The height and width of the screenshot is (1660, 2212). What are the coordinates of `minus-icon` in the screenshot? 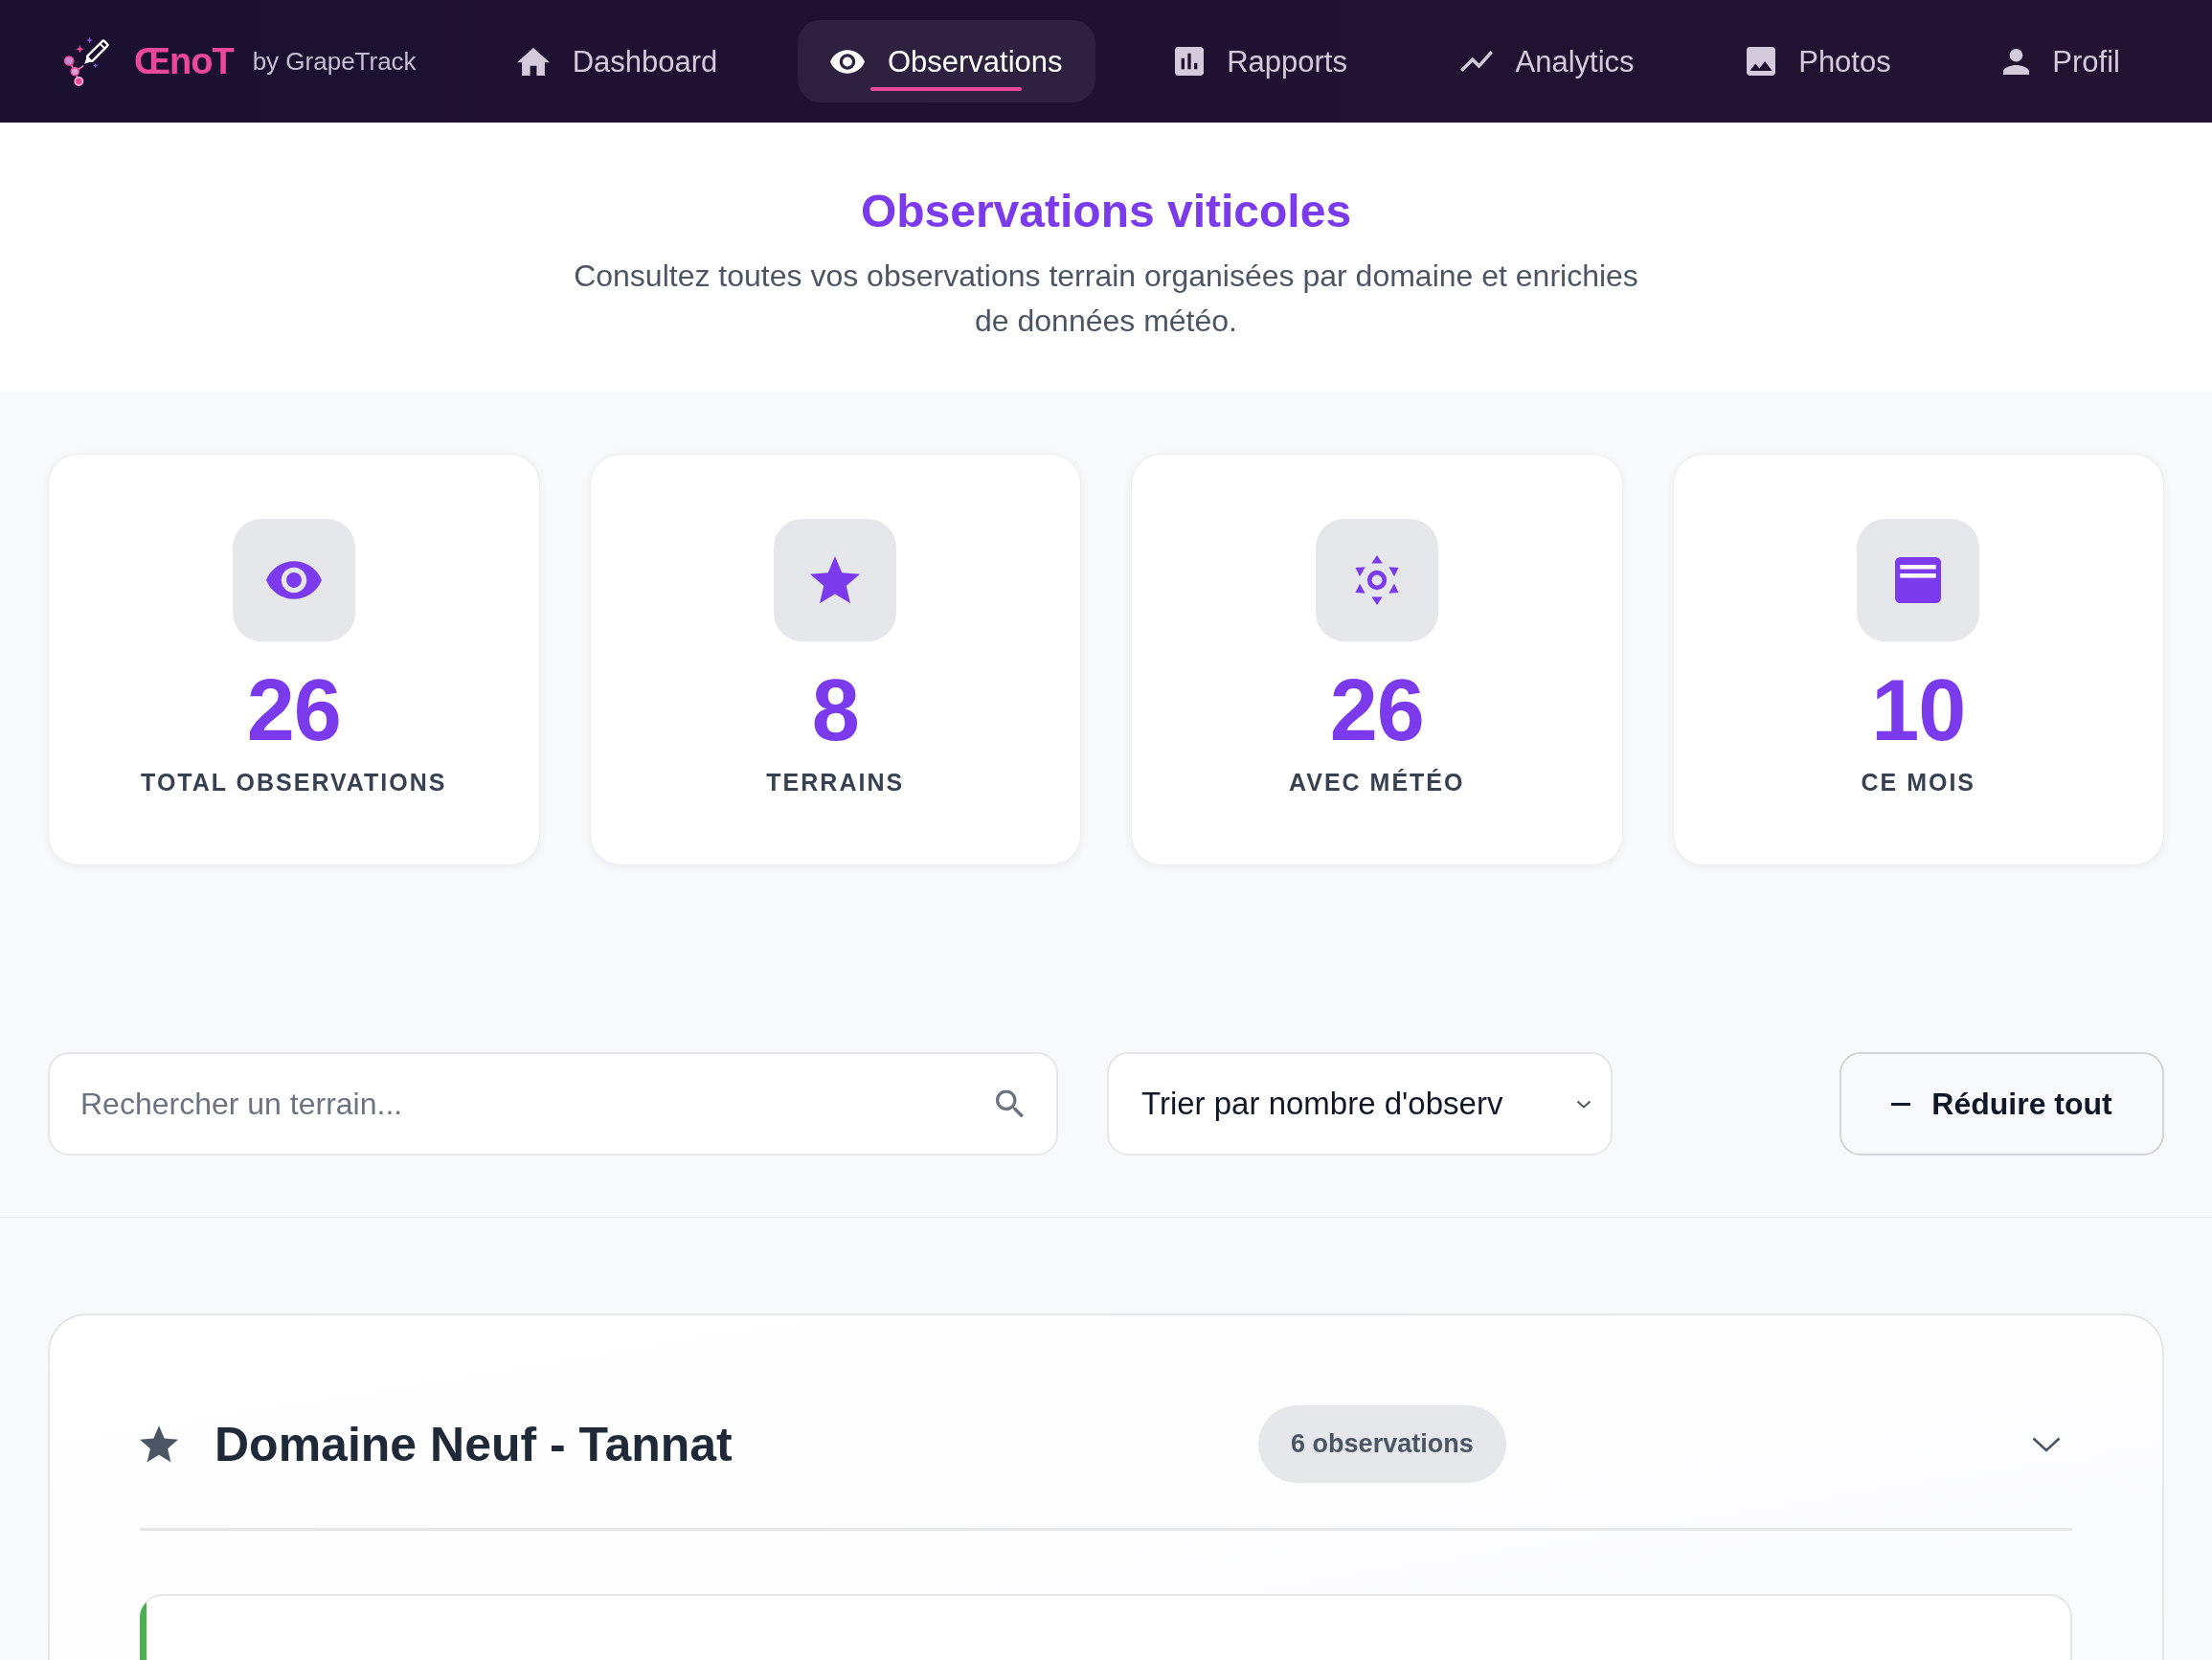 It's located at (1901, 1104).